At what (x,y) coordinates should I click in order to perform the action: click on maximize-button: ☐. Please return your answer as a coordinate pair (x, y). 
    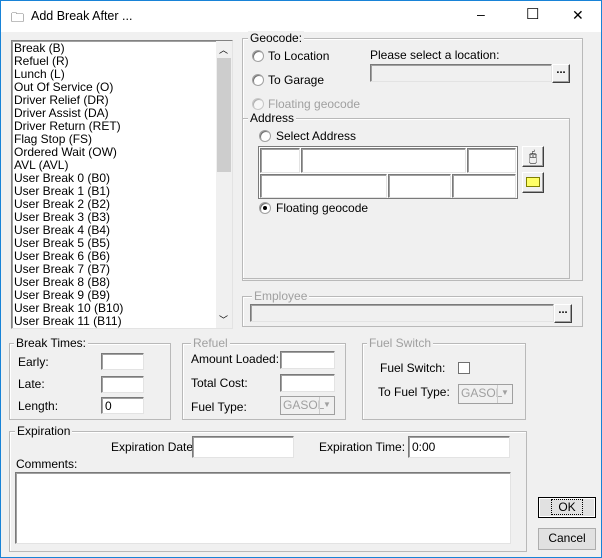
    Looking at the image, I should click on (532, 14).